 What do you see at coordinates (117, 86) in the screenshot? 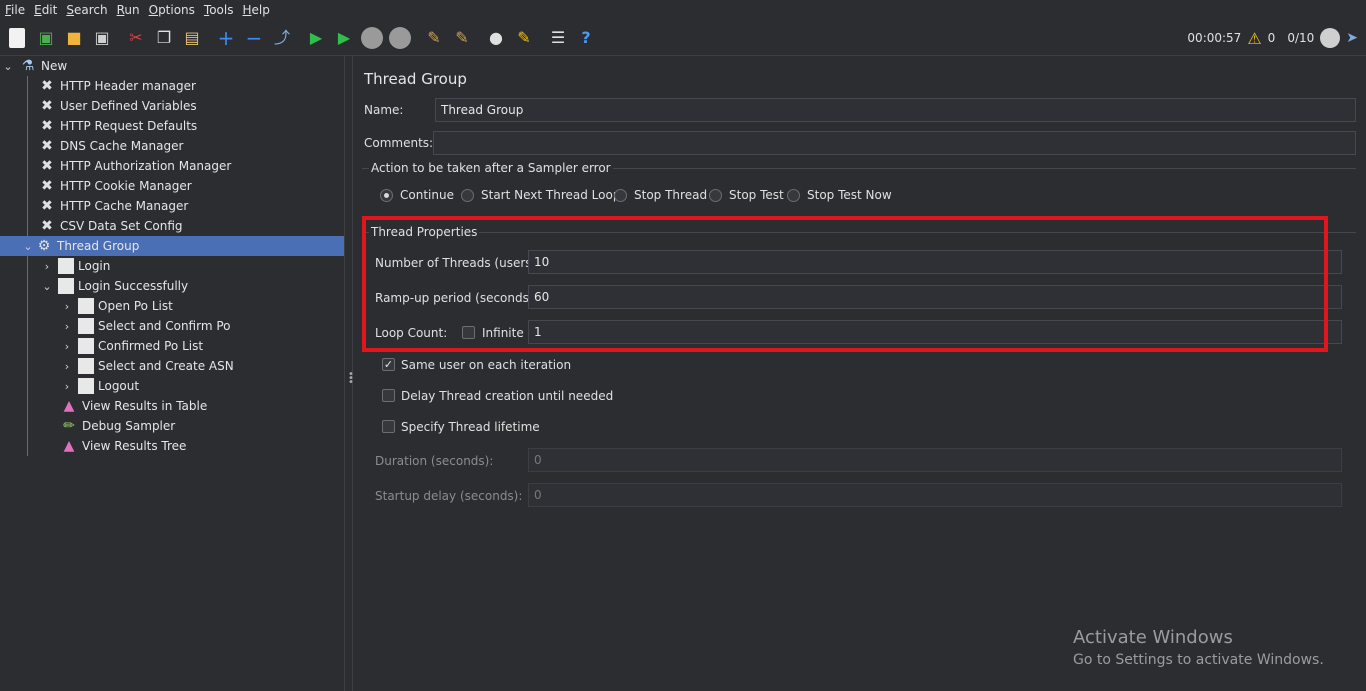
I see `tree-node-config: ✖ HTTP Header manager` at bounding box center [117, 86].